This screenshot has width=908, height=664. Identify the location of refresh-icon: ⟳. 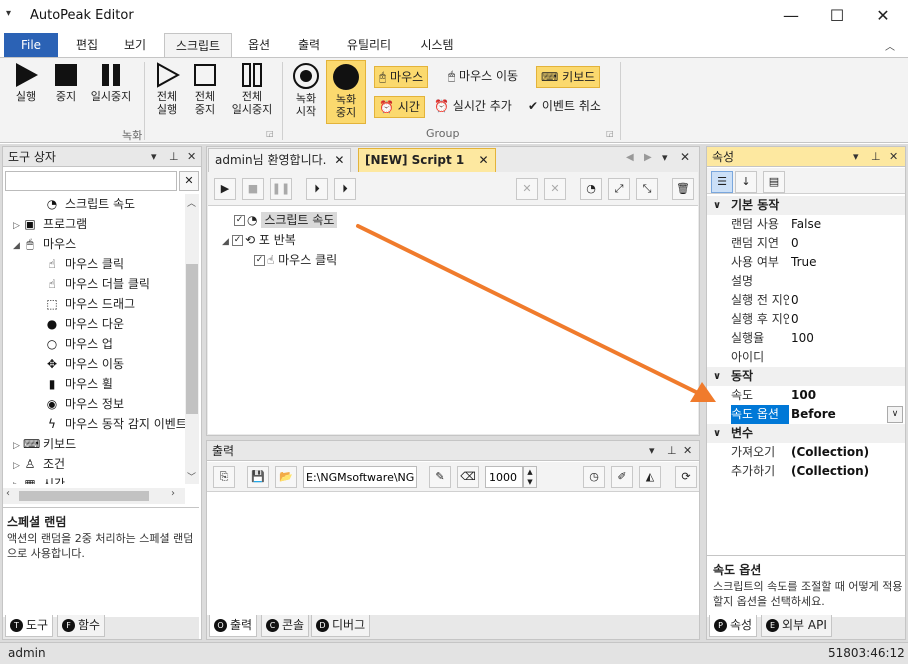
(686, 477).